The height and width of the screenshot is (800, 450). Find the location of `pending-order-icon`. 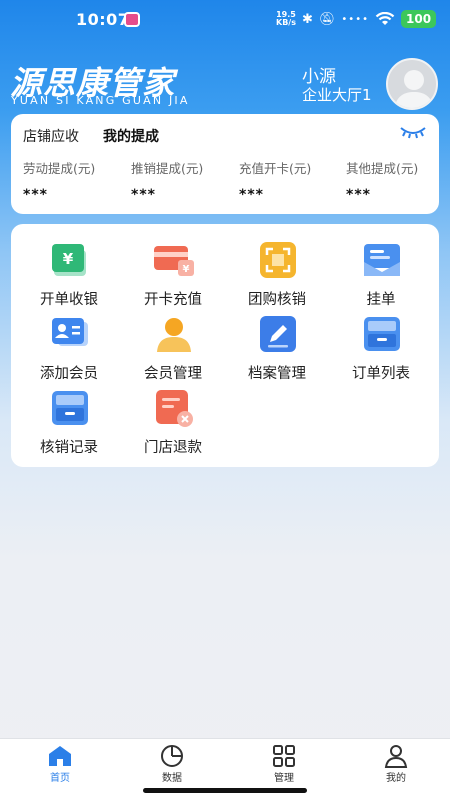

pending-order-icon is located at coordinates (382, 260).